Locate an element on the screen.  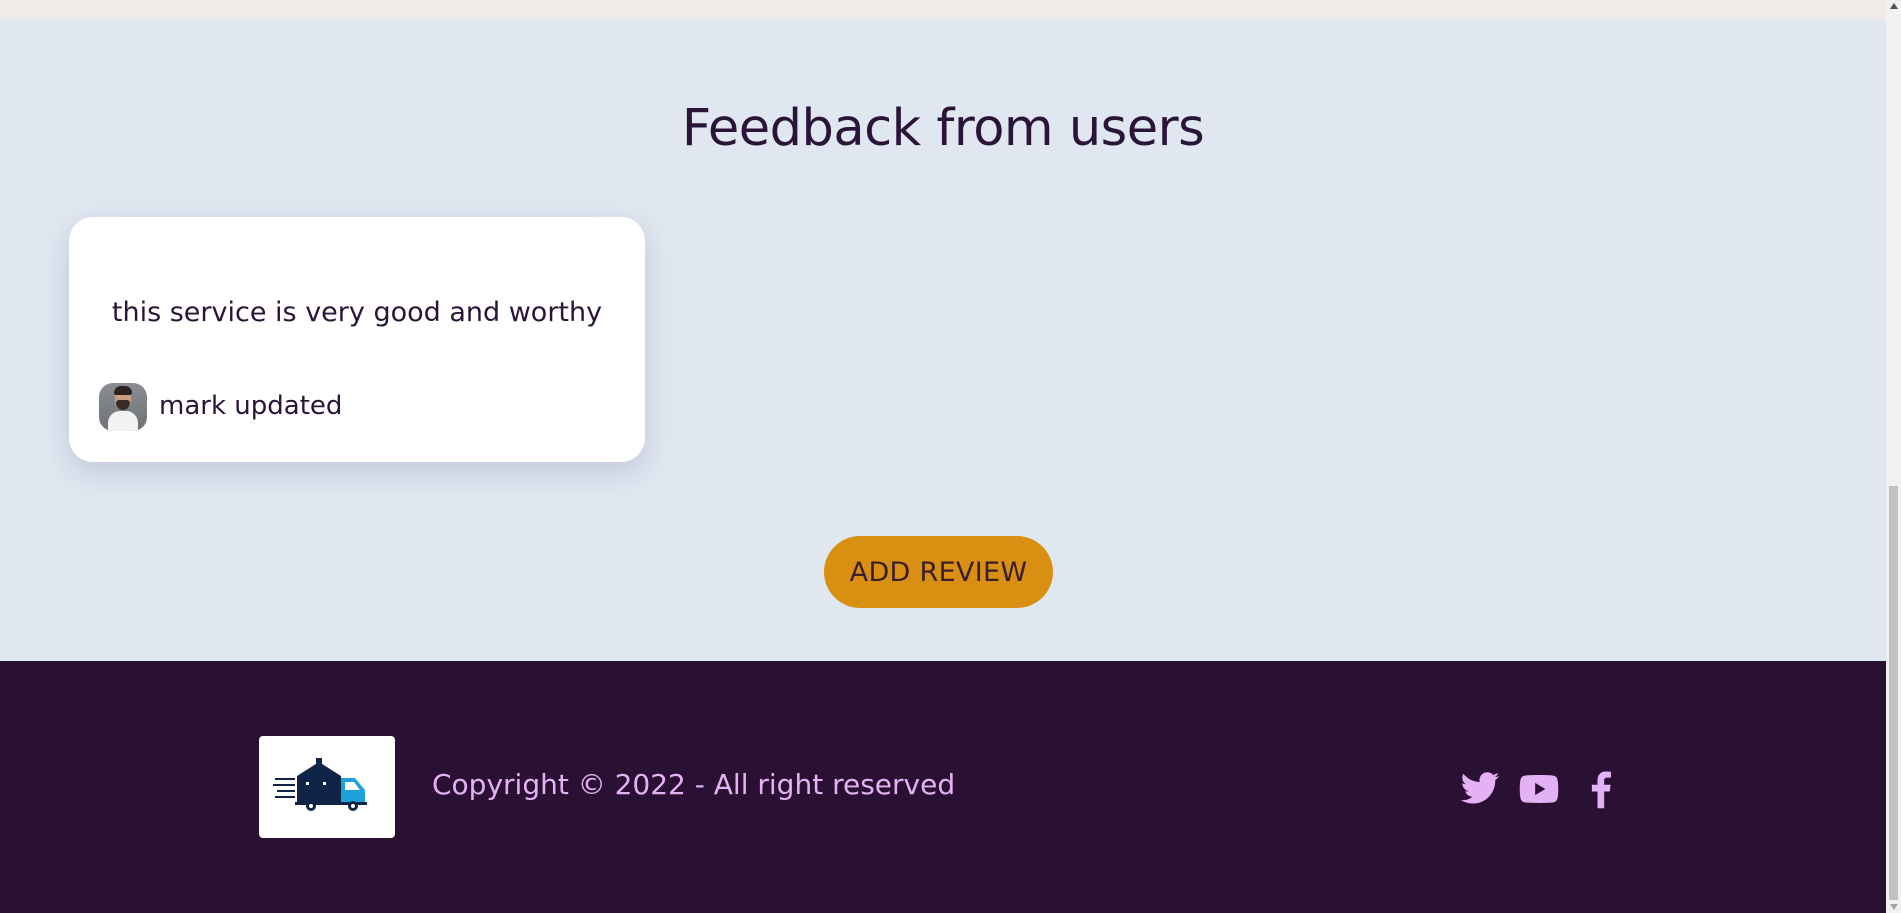
section-title: Feedback from users is located at coordinates (943, 128).